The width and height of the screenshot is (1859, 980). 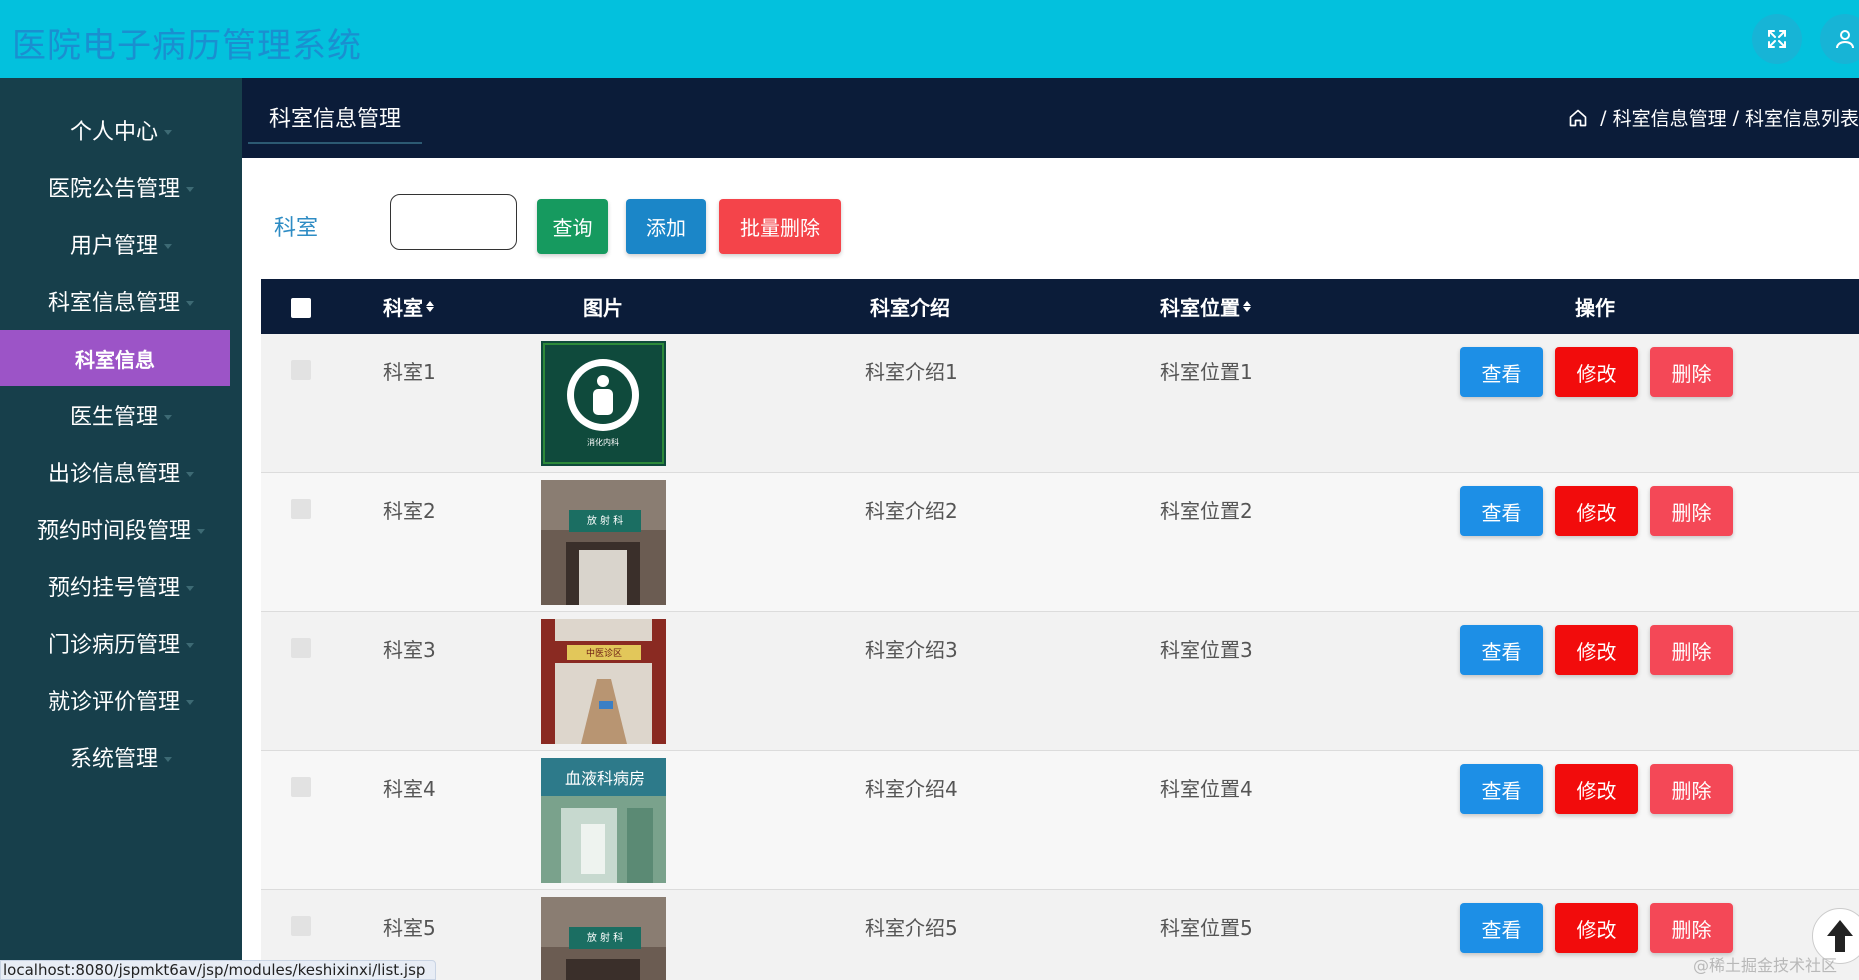 What do you see at coordinates (301, 308) in the screenshot?
I see `select-all-checkbox` at bounding box center [301, 308].